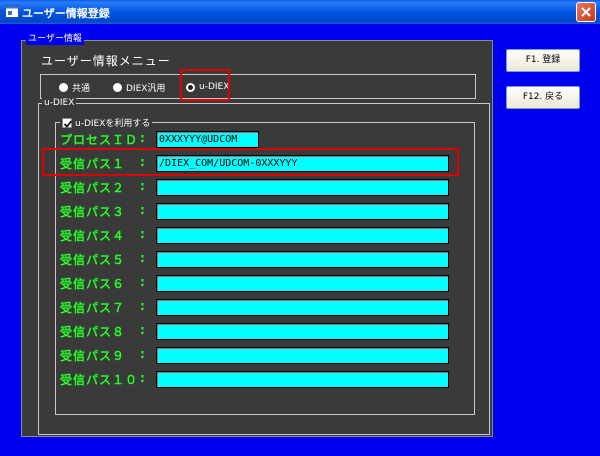  I want to click on highlight-box-u-diex, so click(205, 85).